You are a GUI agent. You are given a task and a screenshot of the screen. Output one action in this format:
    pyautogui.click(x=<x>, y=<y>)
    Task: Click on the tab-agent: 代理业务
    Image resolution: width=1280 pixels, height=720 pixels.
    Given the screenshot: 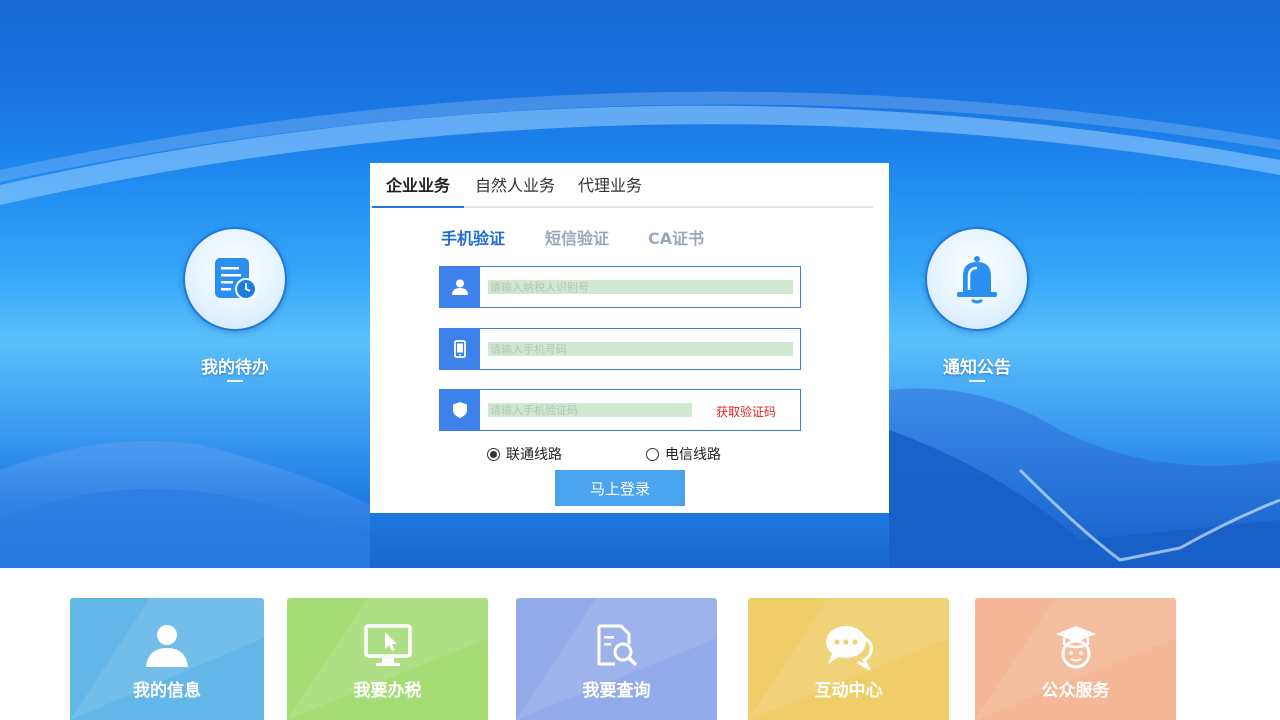 What is the action you would take?
    pyautogui.click(x=610, y=185)
    